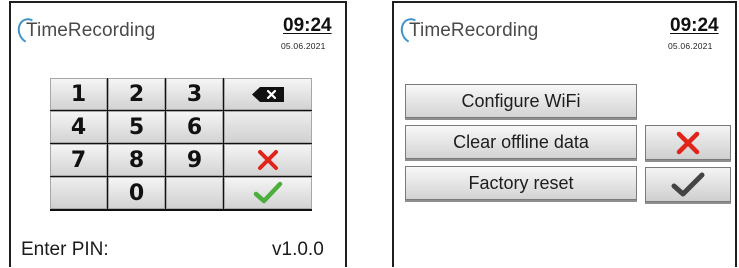  I want to click on dark-check-icon, so click(688, 184).